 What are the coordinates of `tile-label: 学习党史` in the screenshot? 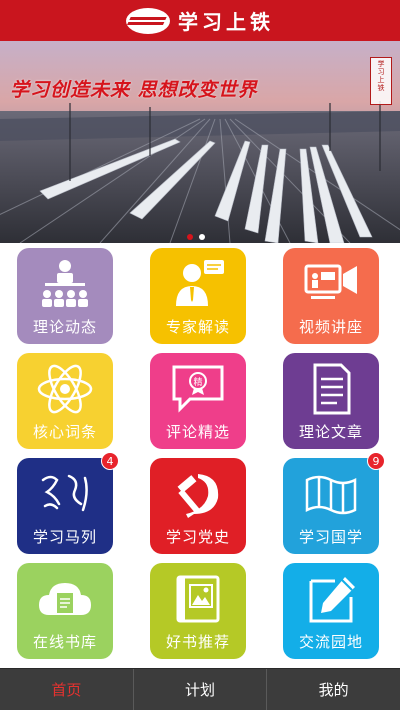 It's located at (197, 537).